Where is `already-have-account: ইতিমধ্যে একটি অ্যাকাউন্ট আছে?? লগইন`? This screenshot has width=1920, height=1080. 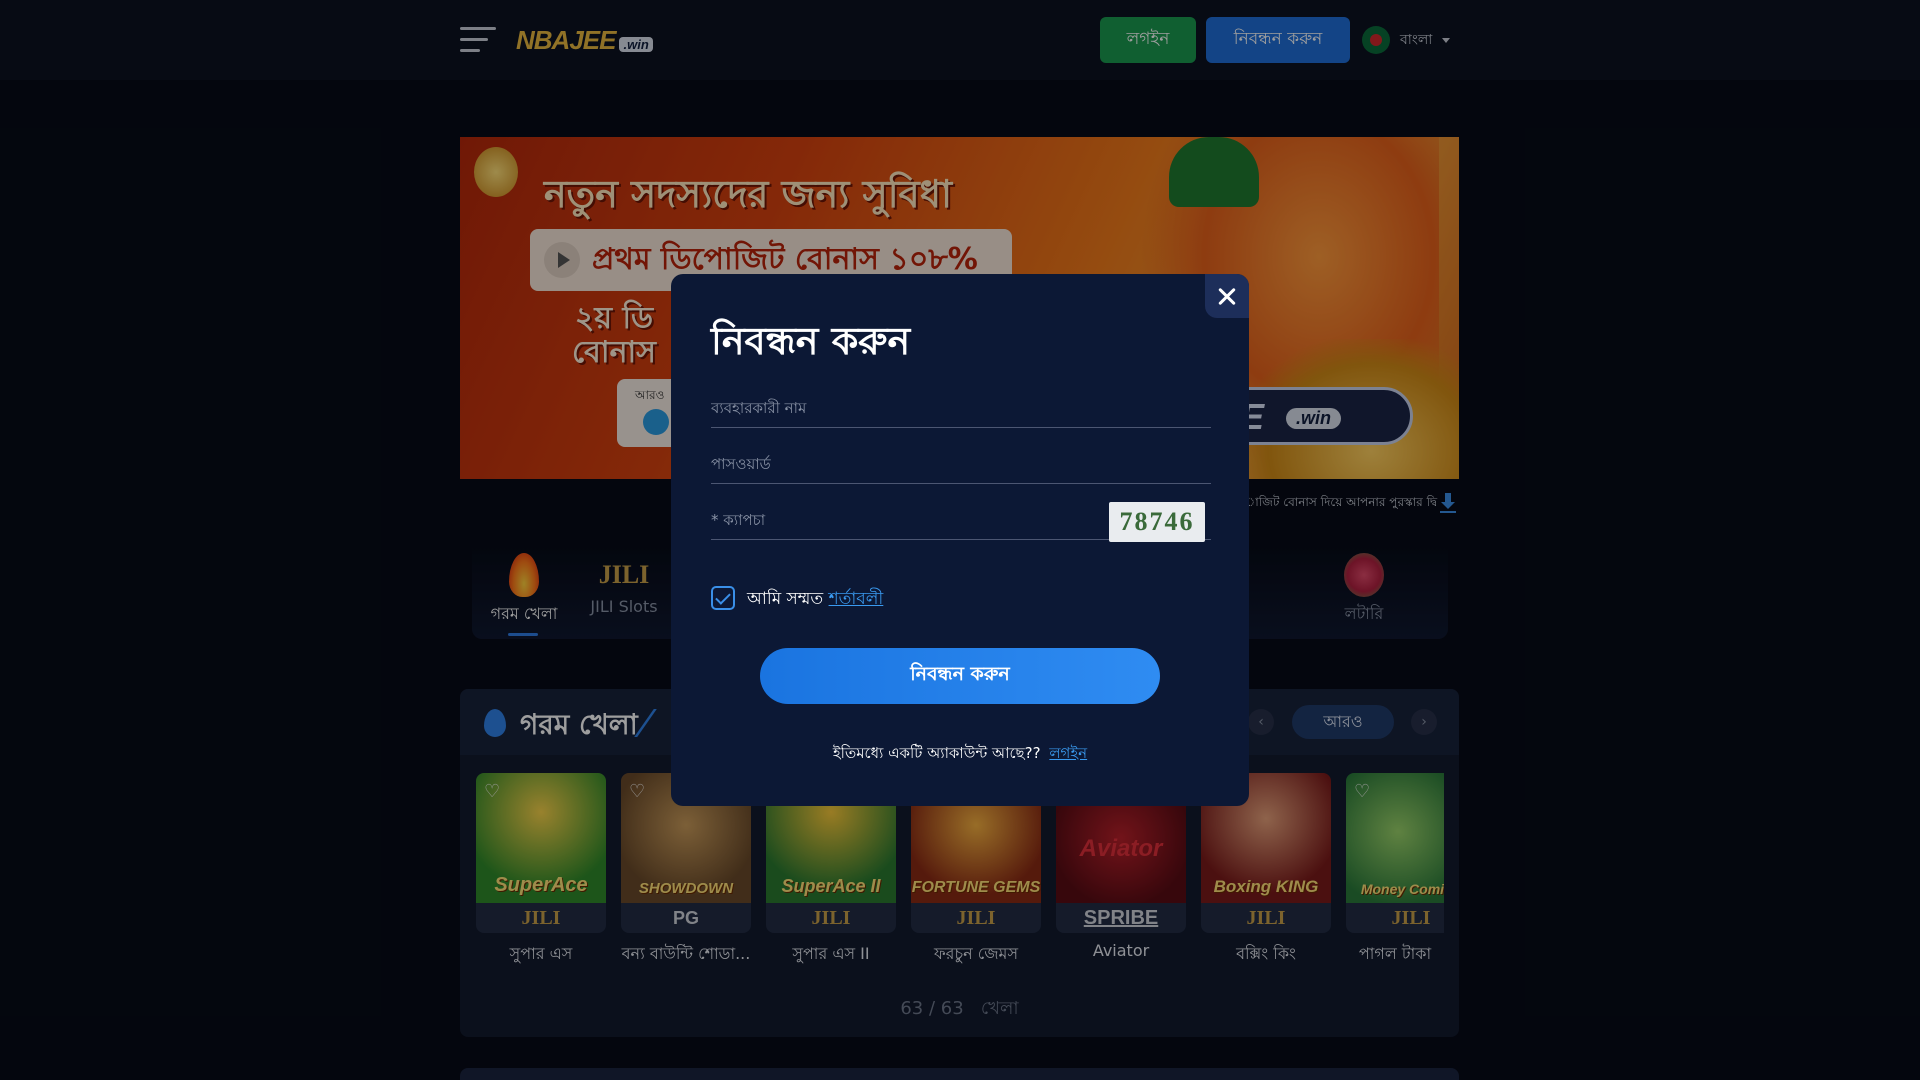
already-have-account: ইতিমধ্যে একটি অ্যাকাউন্ট আছে?? লগইন is located at coordinates (960, 754).